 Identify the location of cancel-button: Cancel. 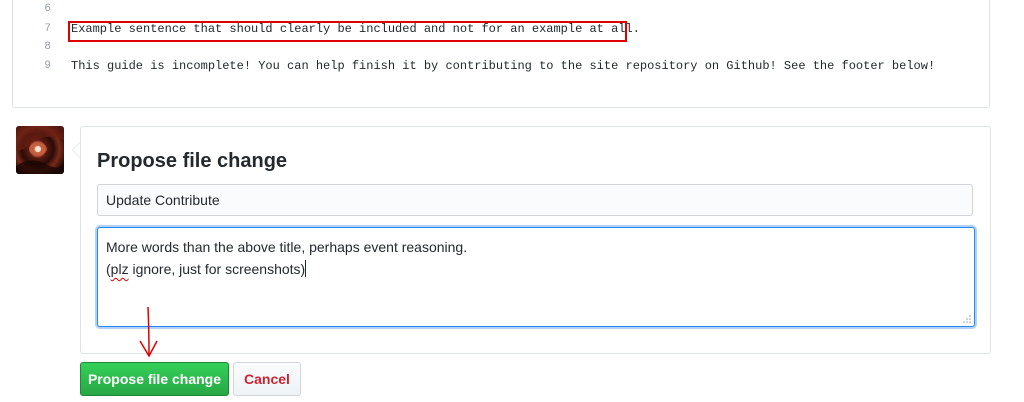
(267, 379).